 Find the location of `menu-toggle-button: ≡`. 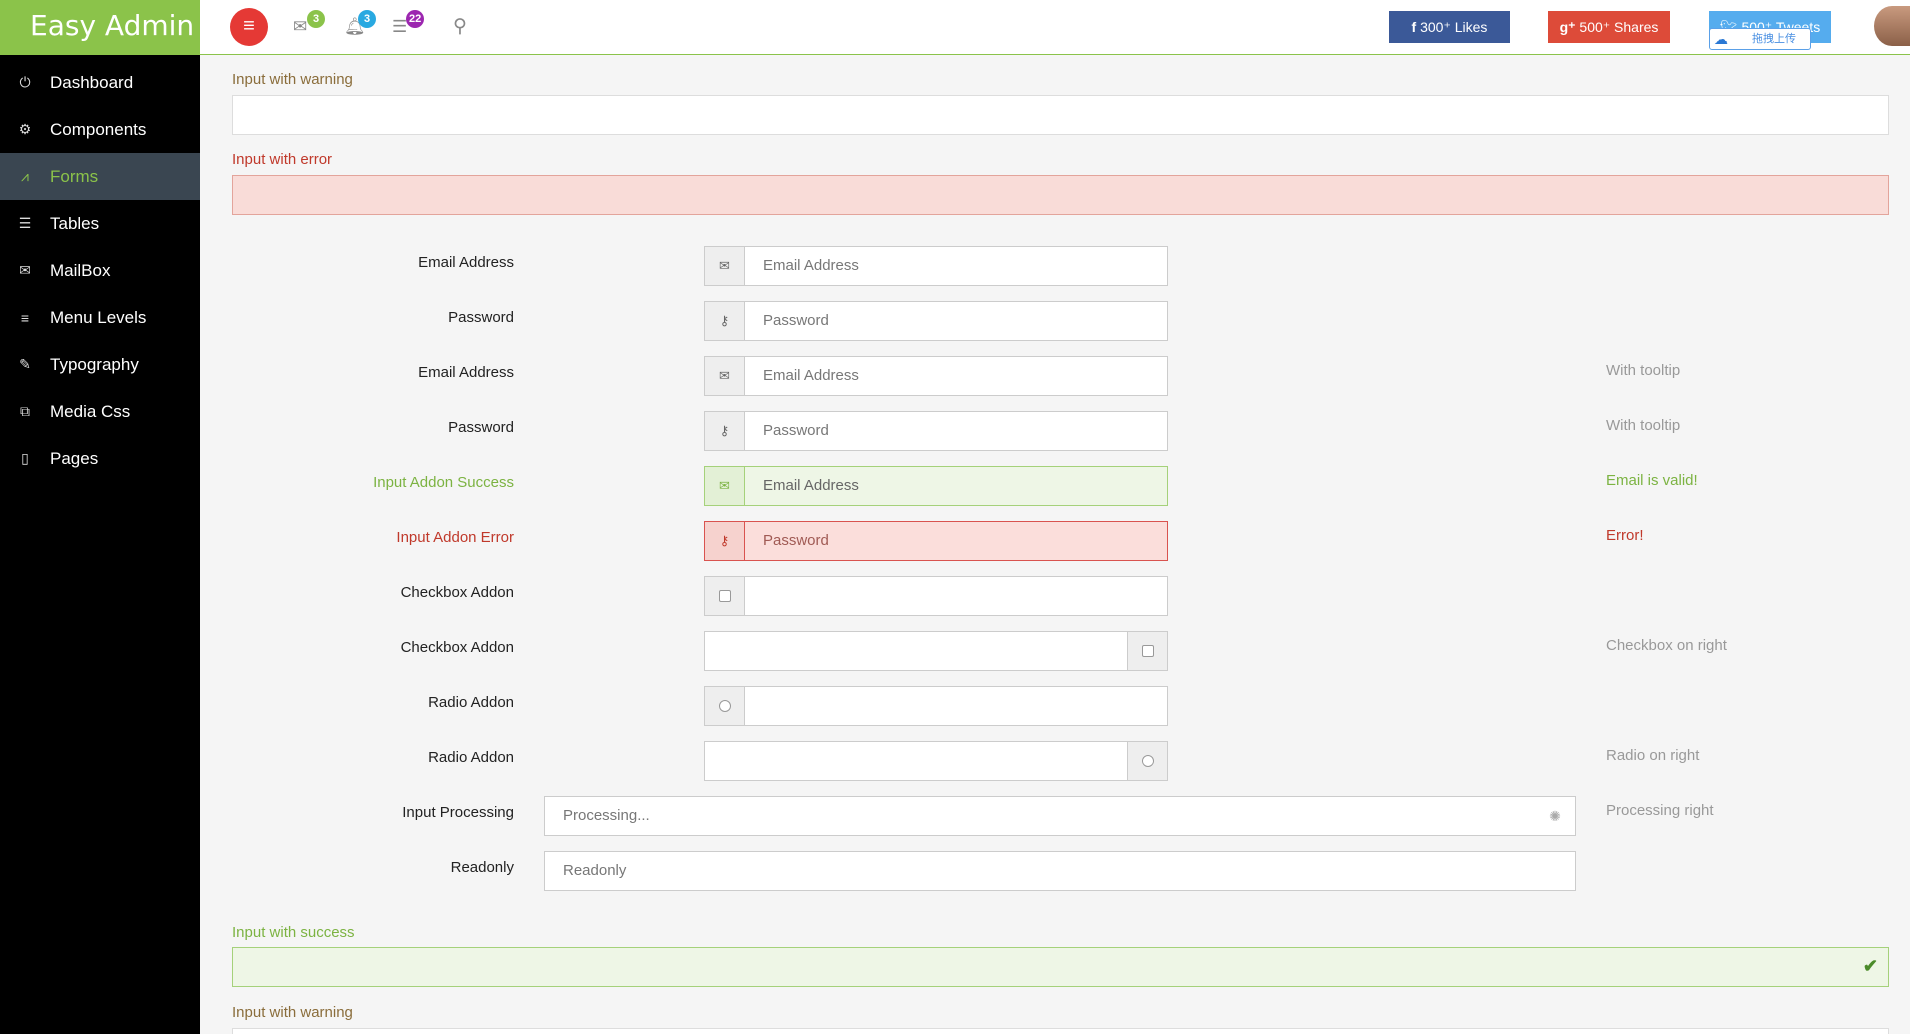

menu-toggle-button: ≡ is located at coordinates (249, 27).